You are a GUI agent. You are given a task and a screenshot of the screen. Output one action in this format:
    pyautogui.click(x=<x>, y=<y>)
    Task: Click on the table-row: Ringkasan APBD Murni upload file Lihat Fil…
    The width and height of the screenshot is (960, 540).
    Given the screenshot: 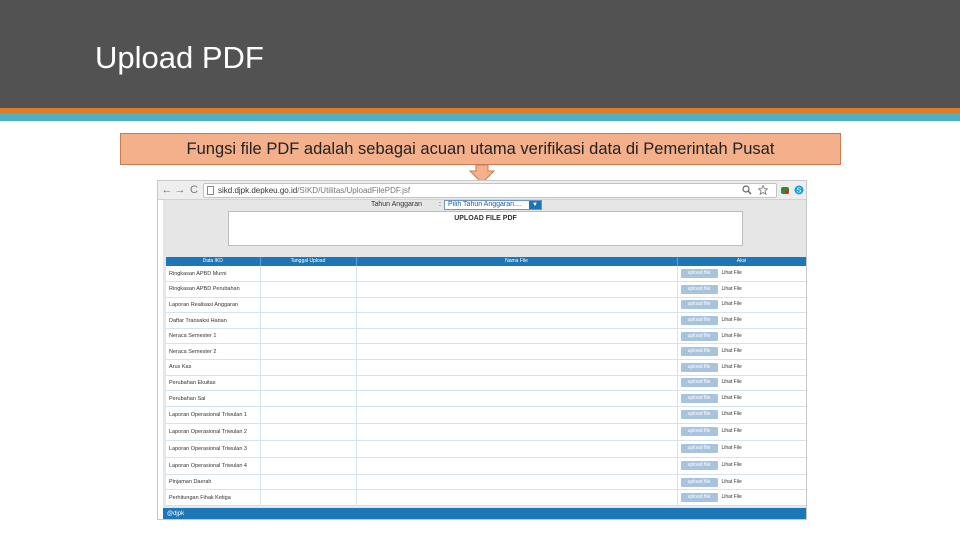 What is the action you would take?
    pyautogui.click(x=486, y=274)
    